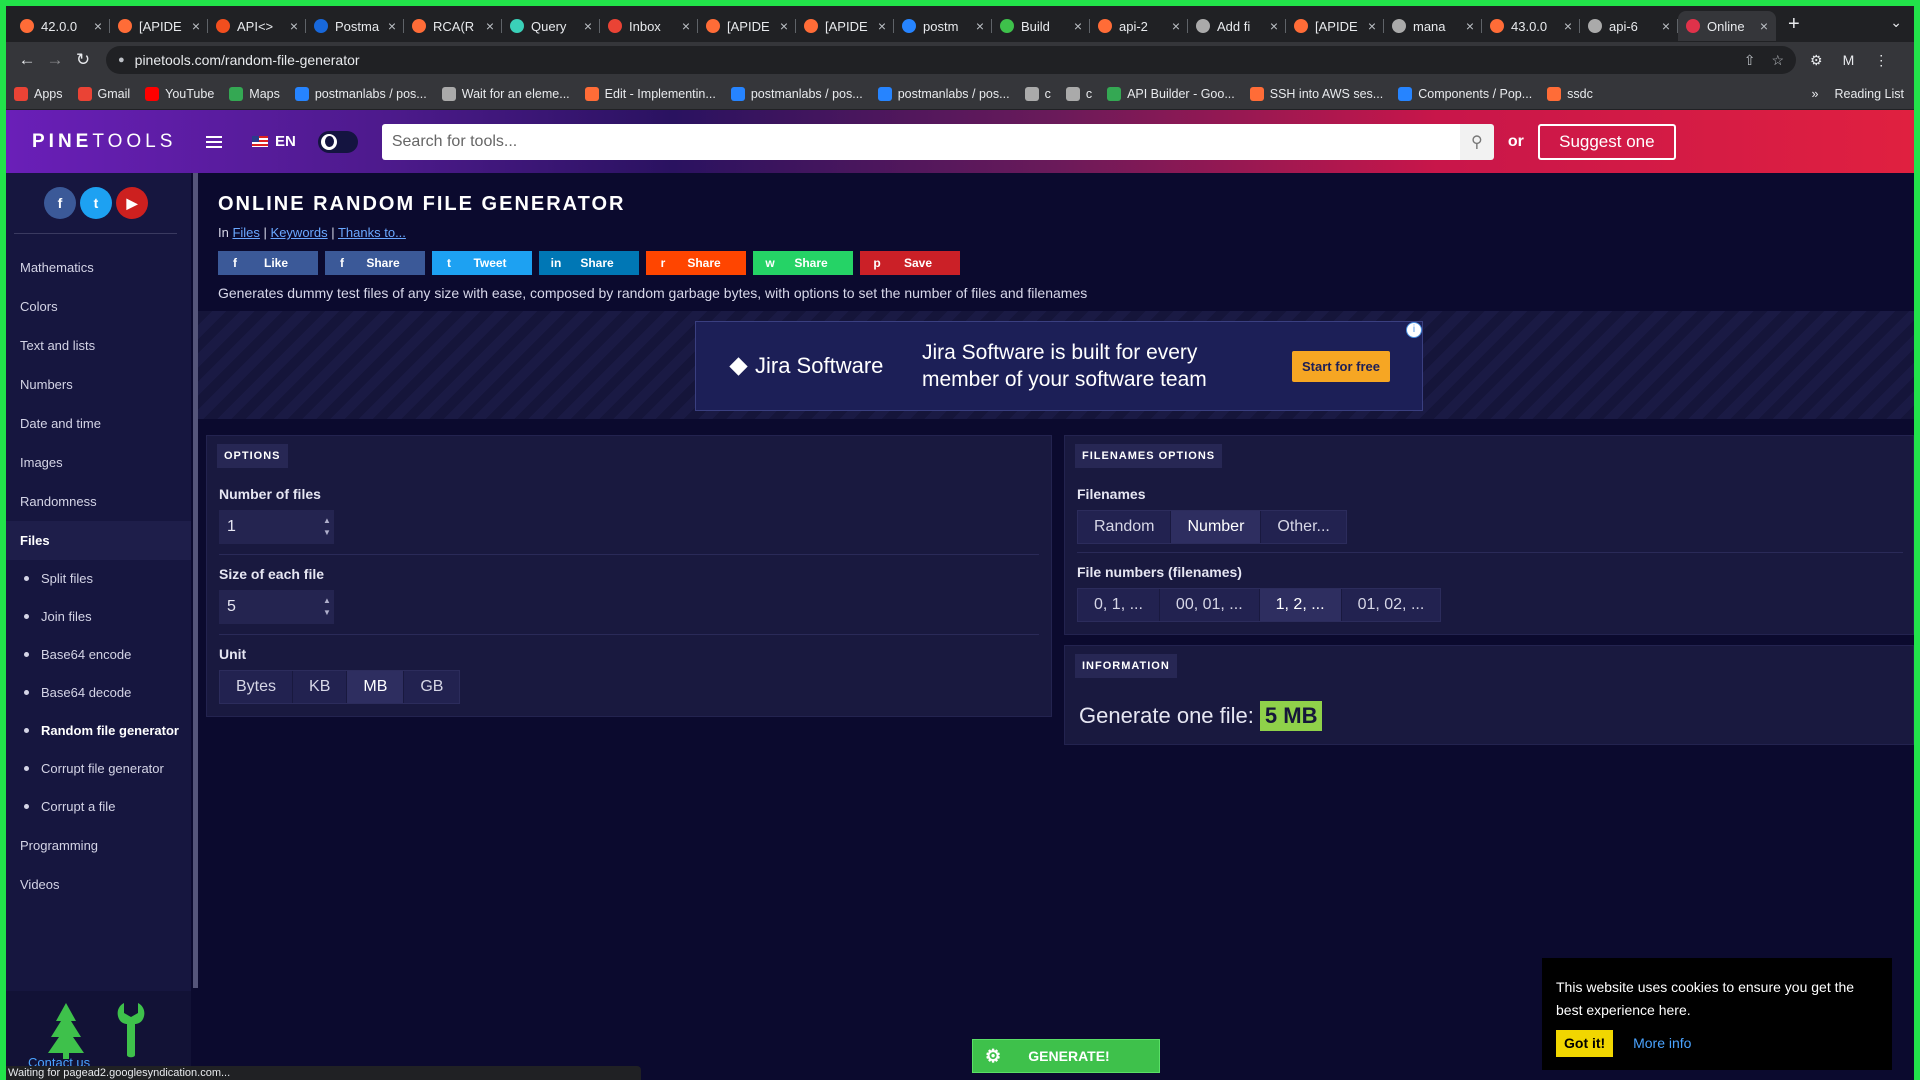 This screenshot has width=1920, height=1080. Describe the element at coordinates (98, 540) in the screenshot. I see `sidebar-item-files: Files` at that location.